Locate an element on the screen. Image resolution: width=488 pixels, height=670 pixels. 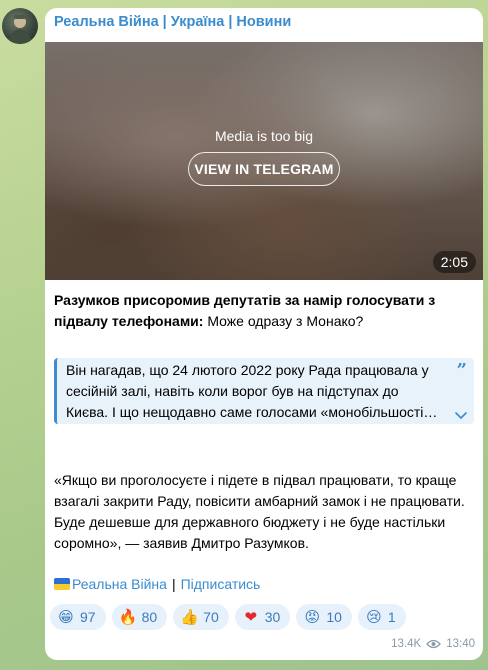
reaction-angry: 😡 10 is located at coordinates (324, 617).